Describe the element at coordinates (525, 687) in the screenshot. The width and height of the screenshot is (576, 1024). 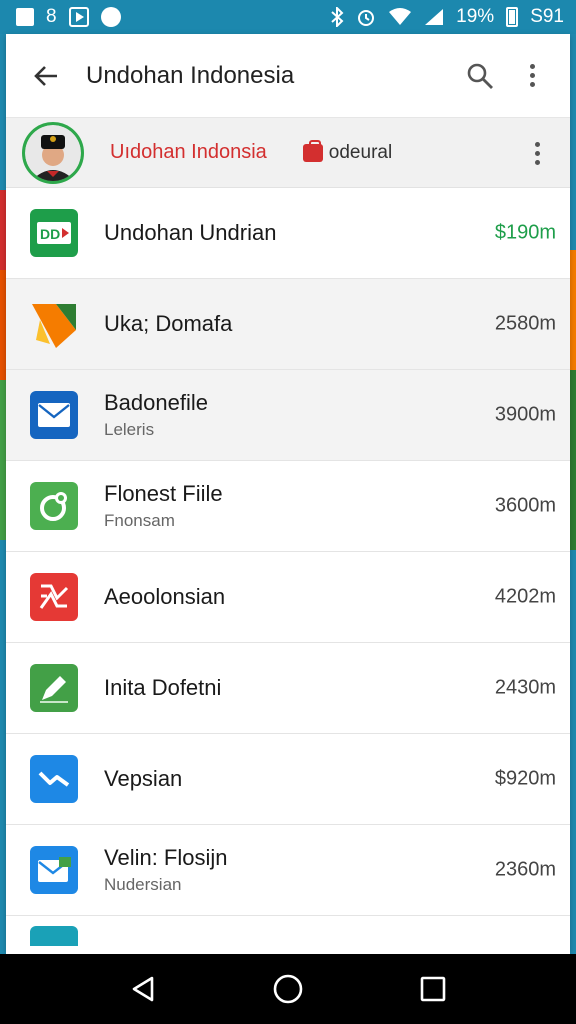
I see `item-size: 2430m` at that location.